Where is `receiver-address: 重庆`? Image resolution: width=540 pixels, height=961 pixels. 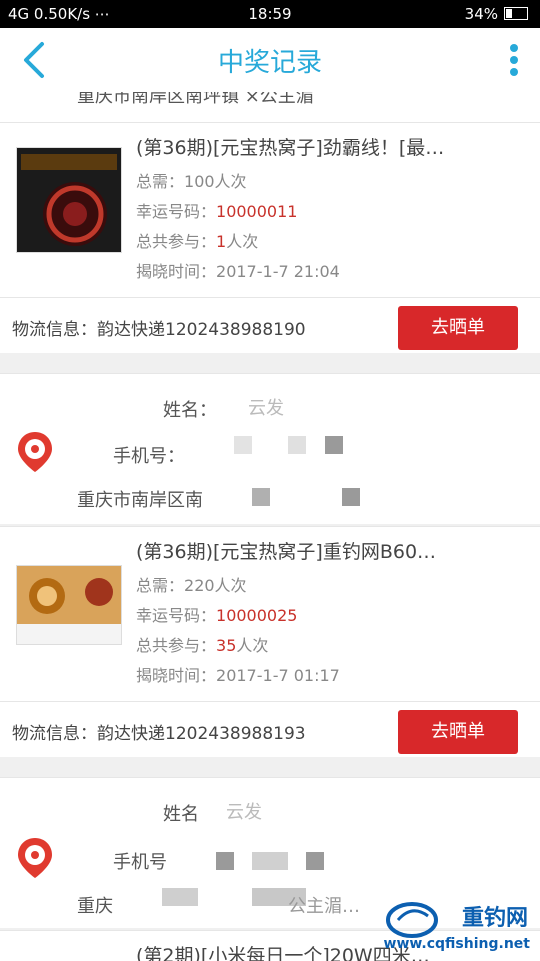
receiver-address: 重庆 is located at coordinates (95, 906).